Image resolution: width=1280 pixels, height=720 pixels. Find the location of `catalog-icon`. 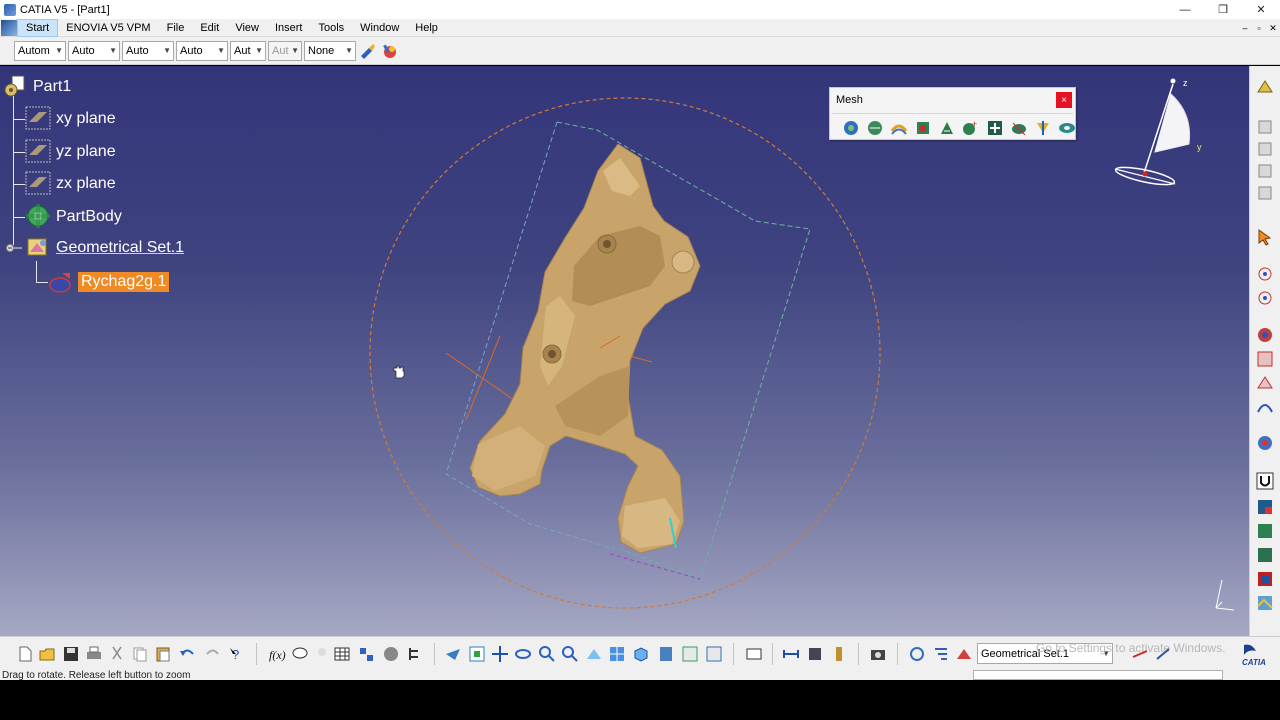

catalog-icon is located at coordinates (391, 654).